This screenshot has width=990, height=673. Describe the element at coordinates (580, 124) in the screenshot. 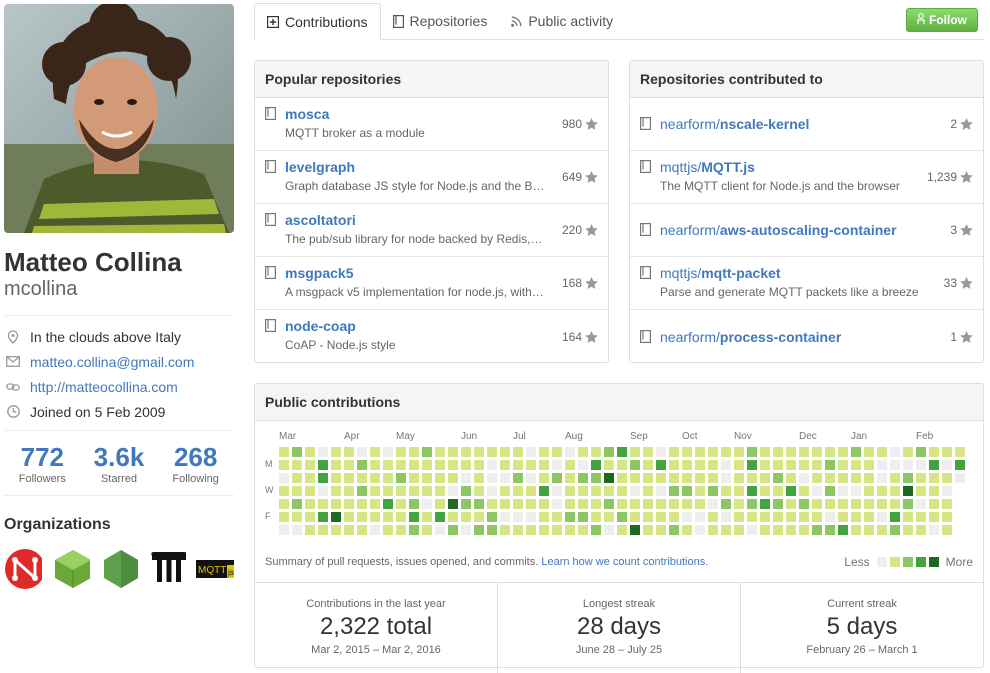

I see `repo-stars: 980` at that location.